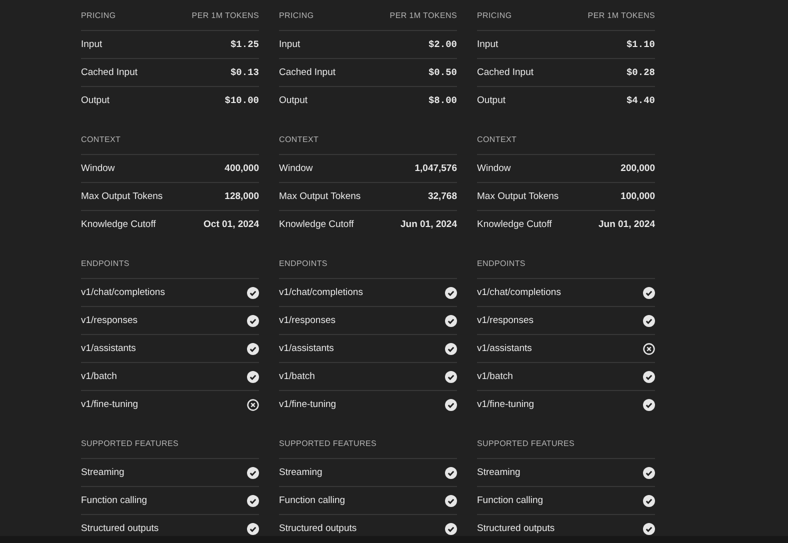  What do you see at coordinates (442, 100) in the screenshot?
I see `price-value: $8.00` at bounding box center [442, 100].